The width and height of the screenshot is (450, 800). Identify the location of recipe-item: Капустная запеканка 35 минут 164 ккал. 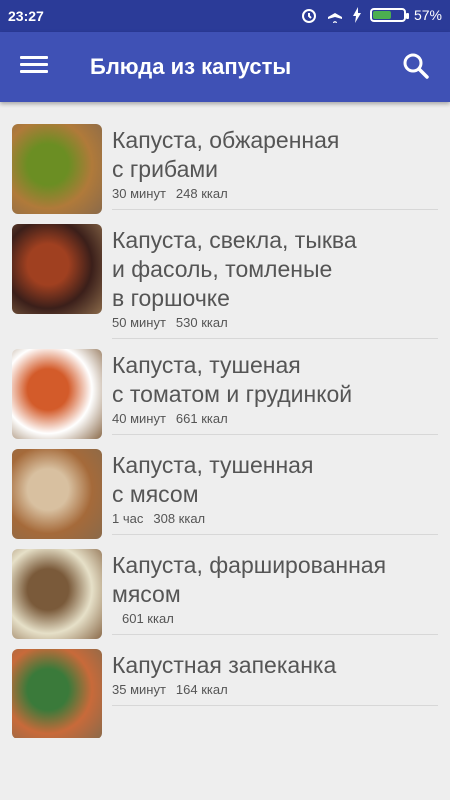
(225, 688).